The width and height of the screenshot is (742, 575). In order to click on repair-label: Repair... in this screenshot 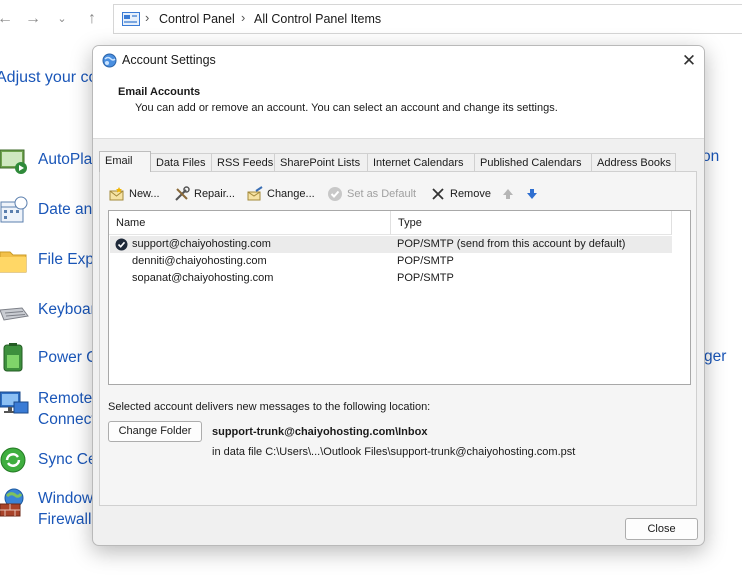, I will do `click(214, 194)`.